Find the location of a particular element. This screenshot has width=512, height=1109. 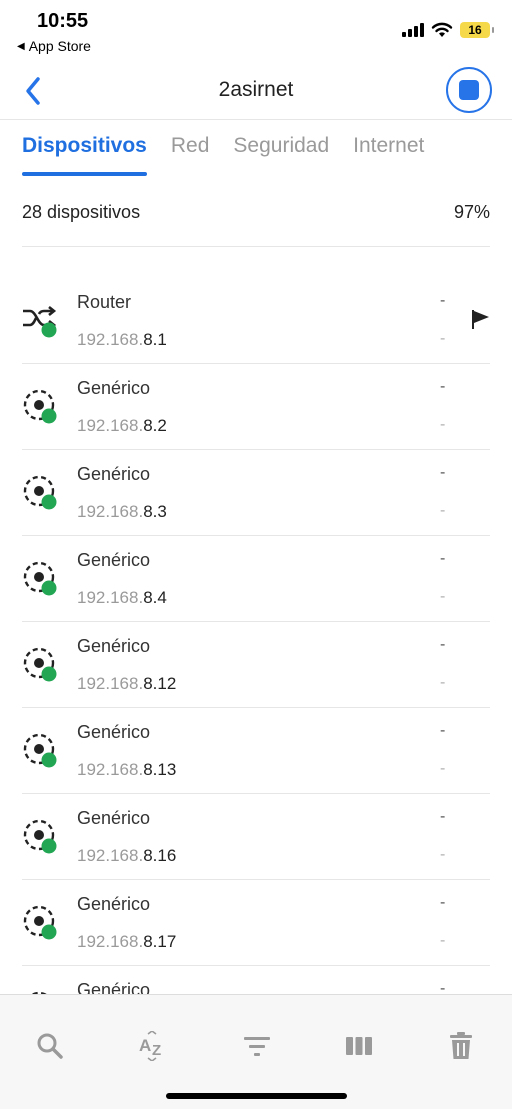

device-row: Router 192.168.8.1 - - is located at coordinates (256, 321).